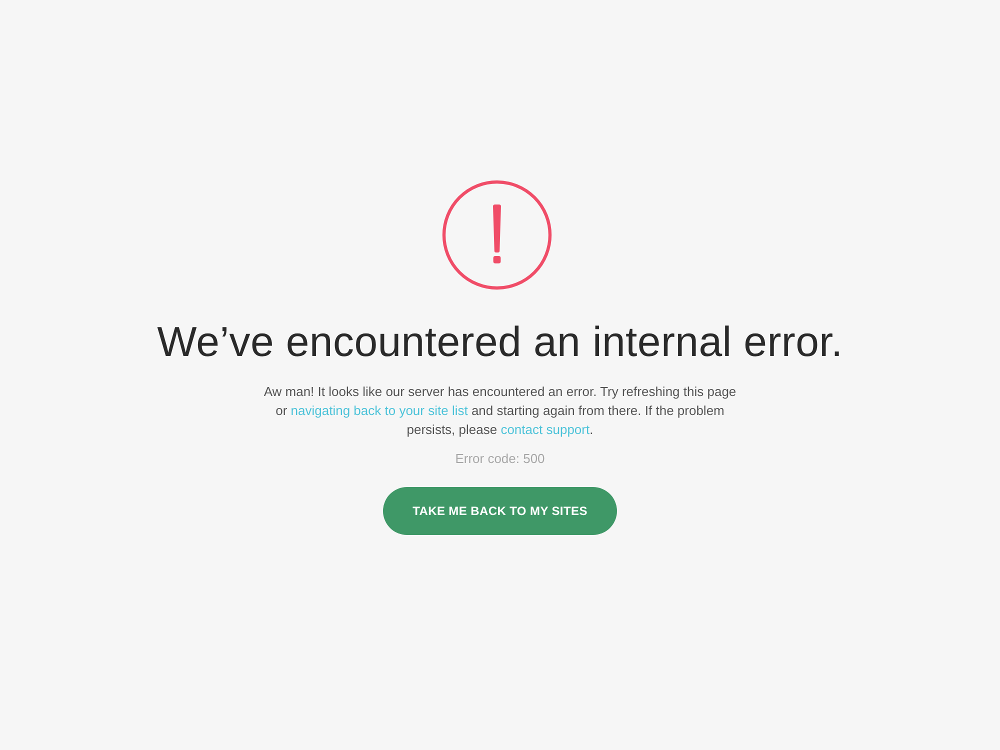  What do you see at coordinates (500, 511) in the screenshot?
I see `back-to-sites-button: TAKE ME BACK TO MY SITES` at bounding box center [500, 511].